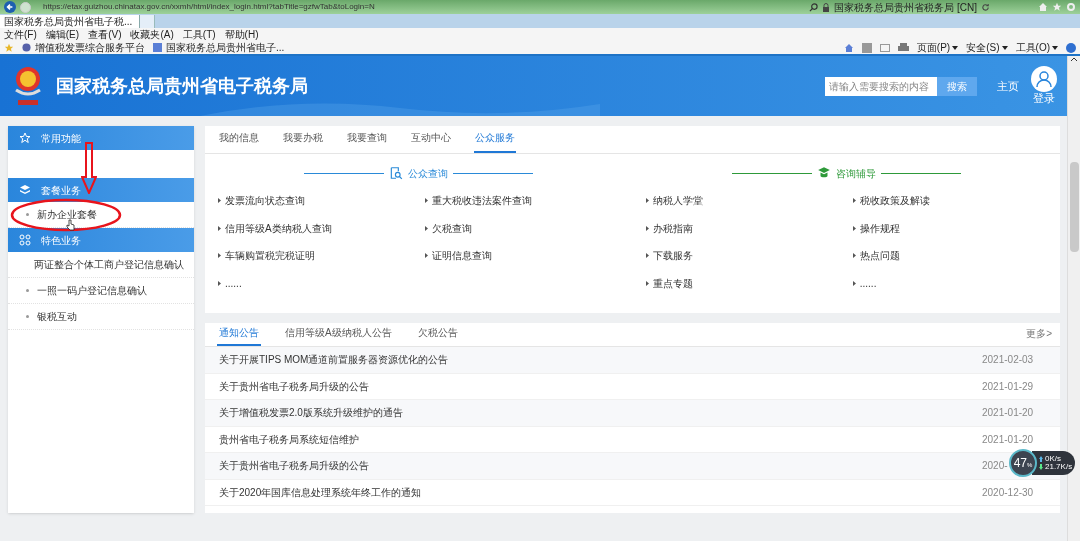 The image size is (1080, 541). Describe the element at coordinates (1008, 386) in the screenshot. I see `notice-date: 2021-01-29` at that location.